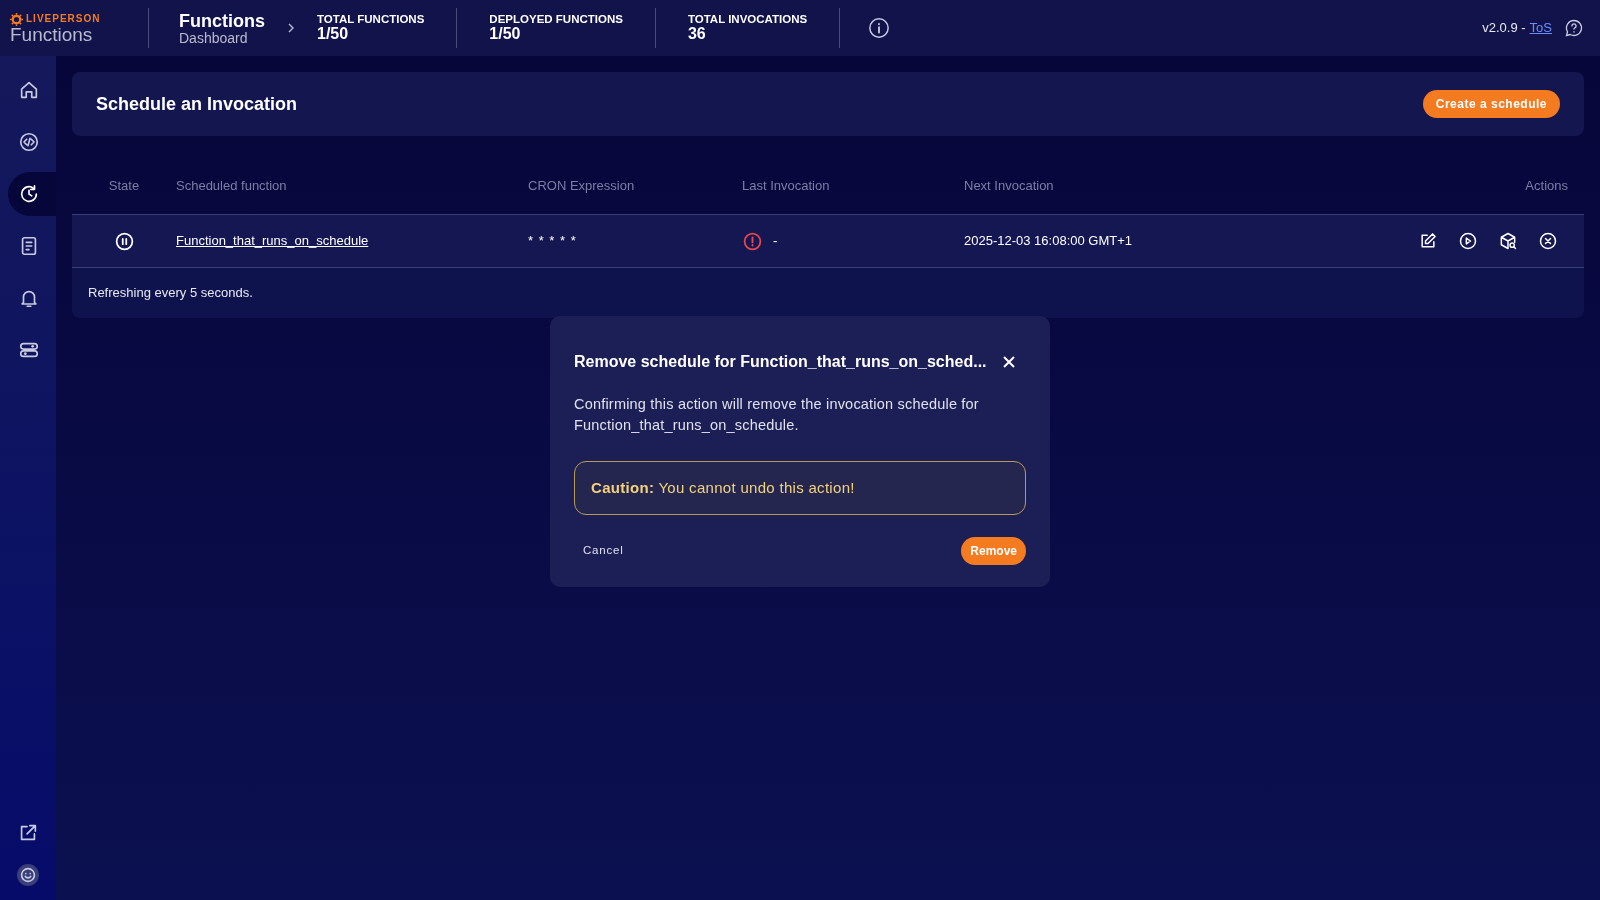 This screenshot has height=900, width=1600. I want to click on version-label: v2.0.9 -, so click(1504, 28).